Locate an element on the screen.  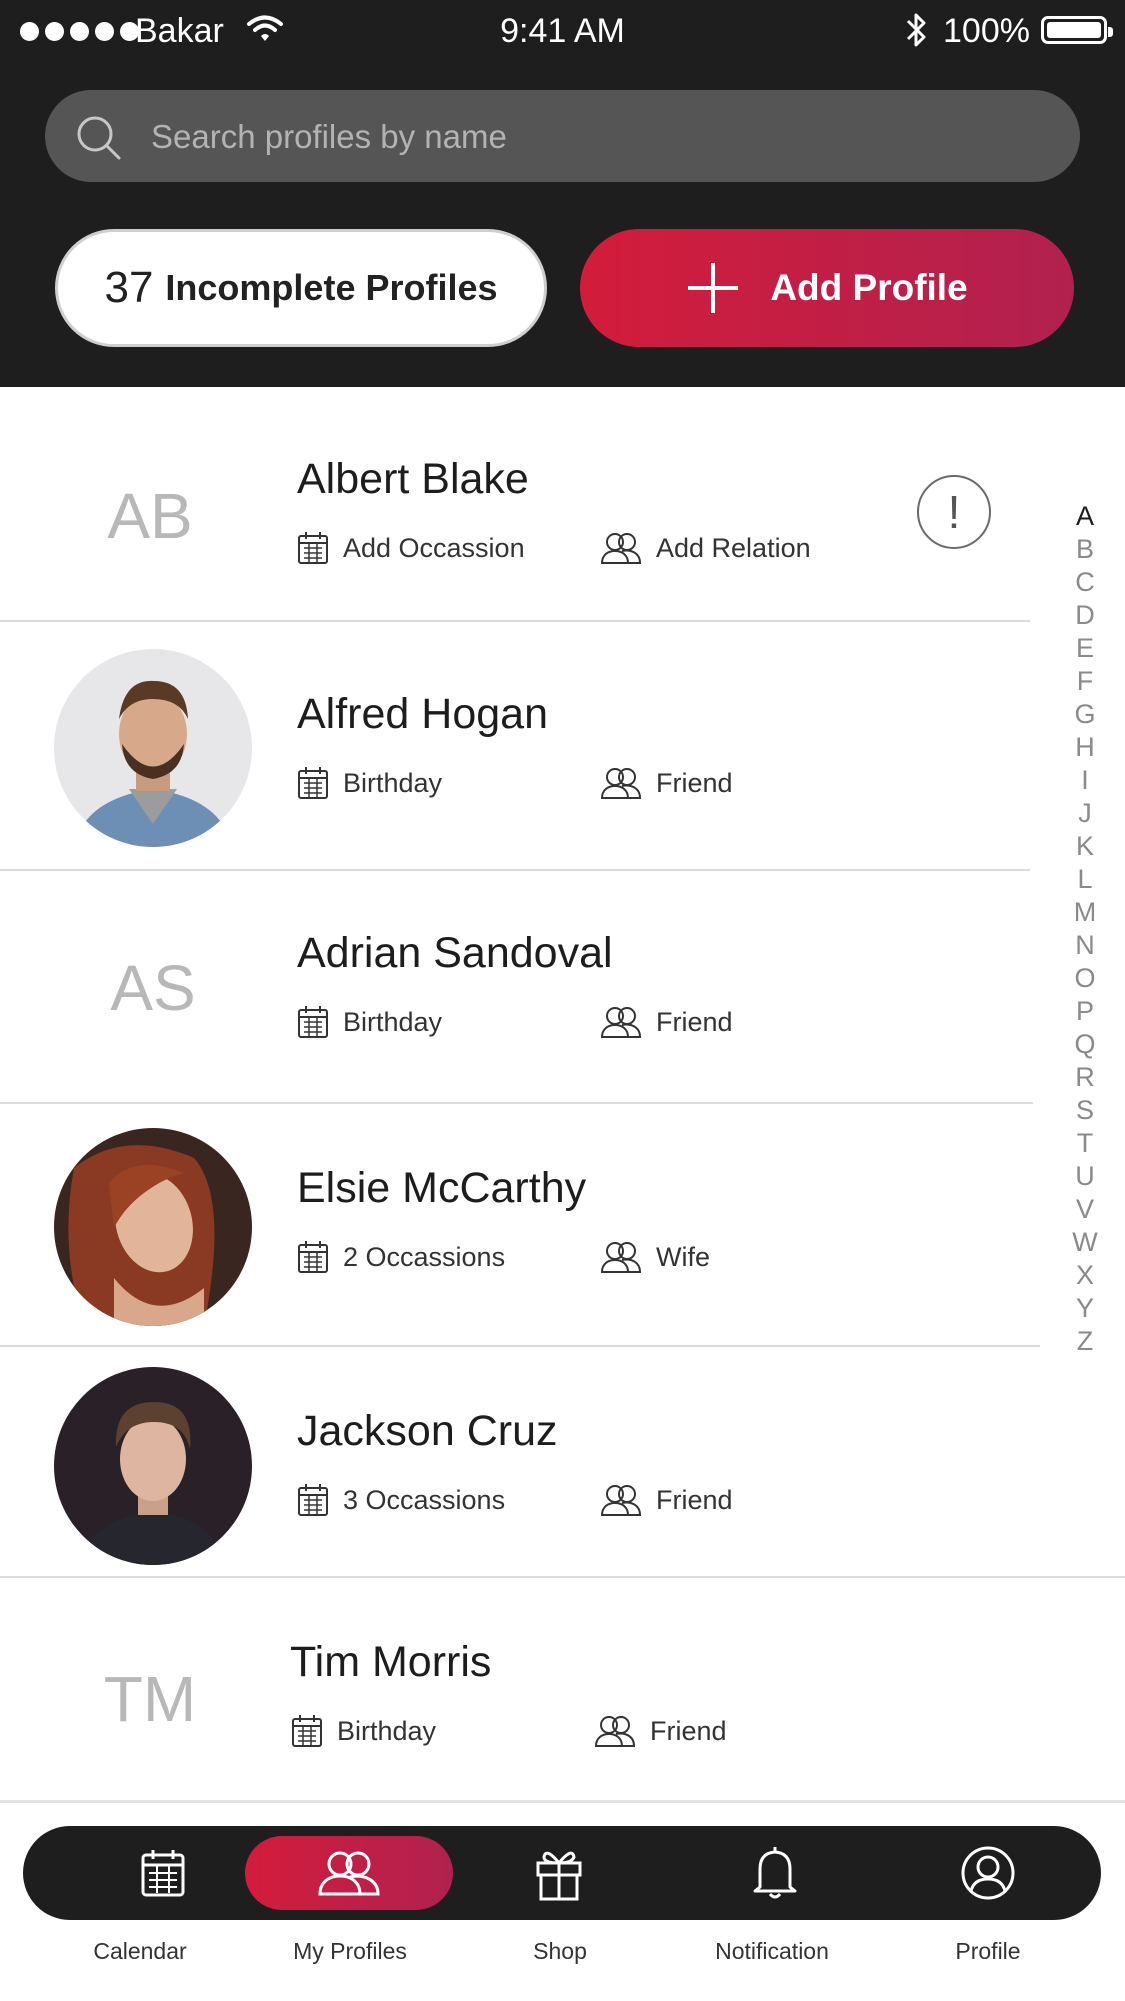
profiles-icon is located at coordinates (349, 1873).